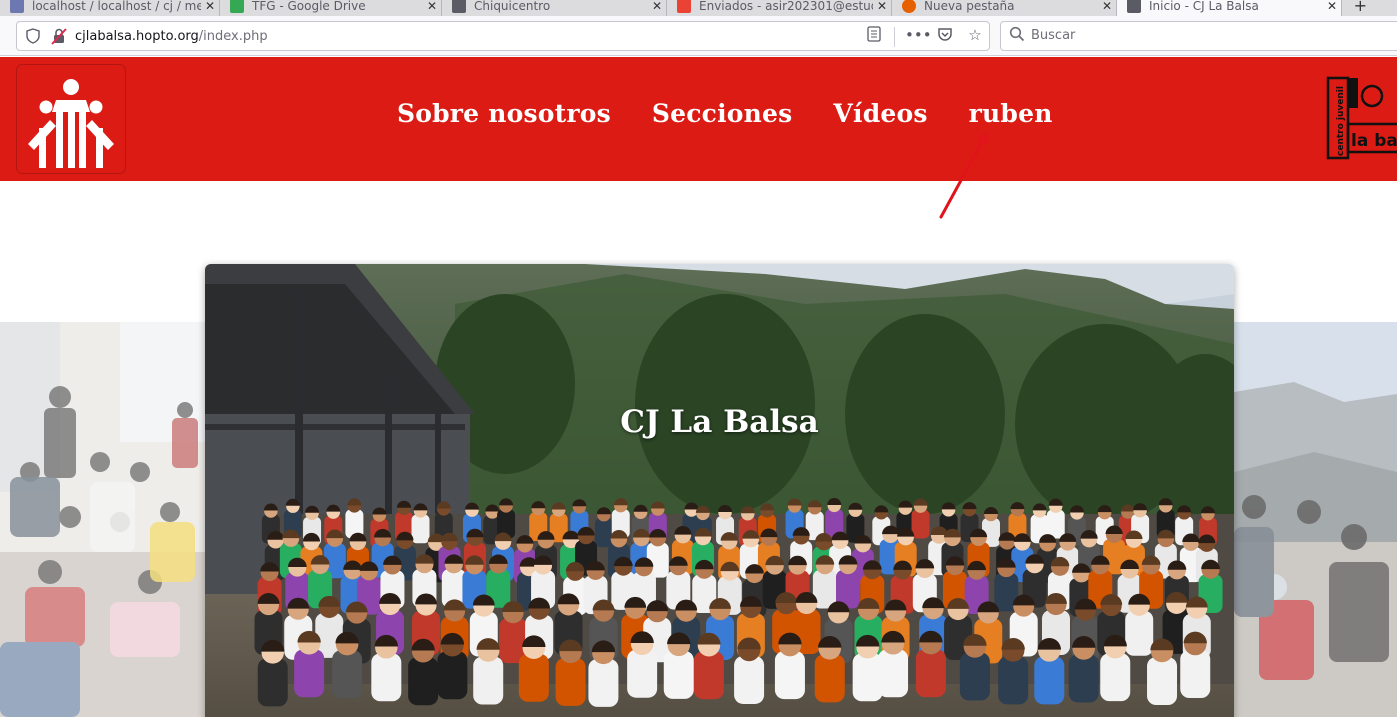 Image resolution: width=1397 pixels, height=717 pixels. I want to click on browser-tab: localhost / localhost / cj / me ✕, so click(110, 8).